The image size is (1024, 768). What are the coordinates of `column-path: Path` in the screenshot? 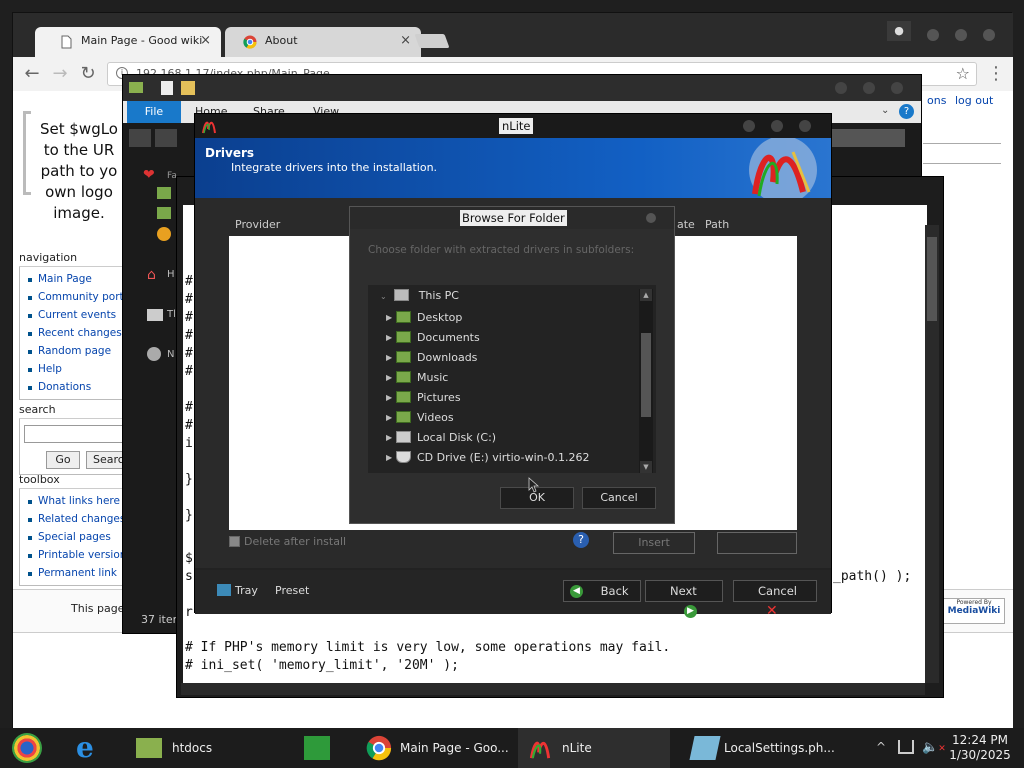 It's located at (717, 224).